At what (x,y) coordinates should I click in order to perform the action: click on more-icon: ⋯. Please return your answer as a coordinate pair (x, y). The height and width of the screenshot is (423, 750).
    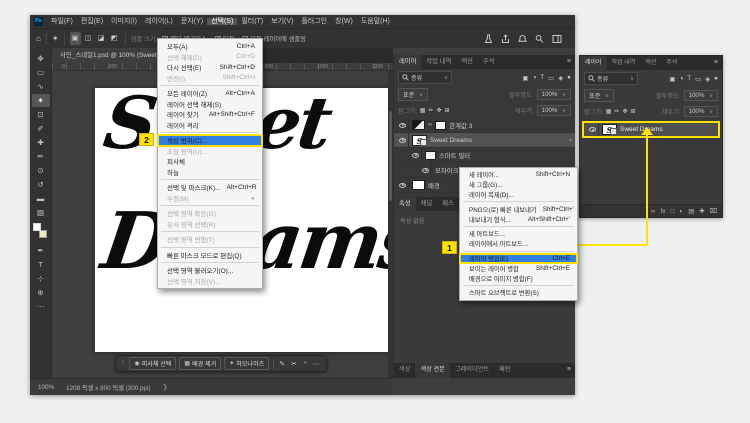
    Looking at the image, I should click on (316, 364).